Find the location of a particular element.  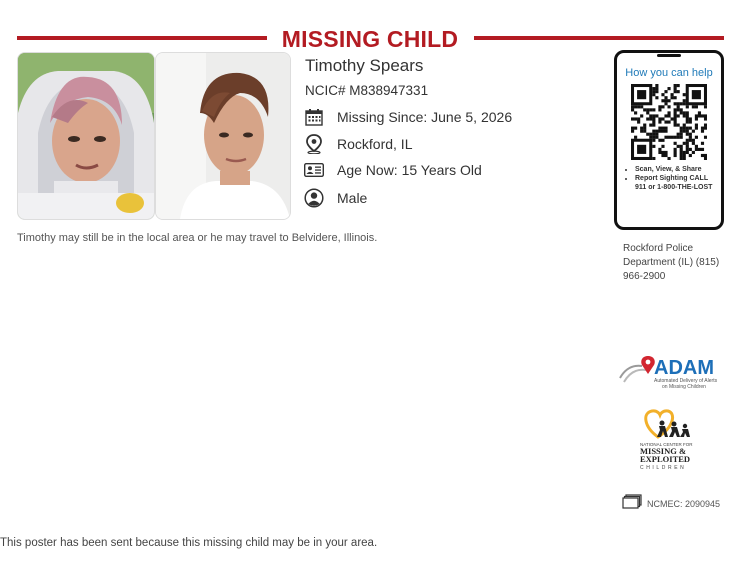

adam-subtitle-2: on Missing Children is located at coordinates (684, 387).